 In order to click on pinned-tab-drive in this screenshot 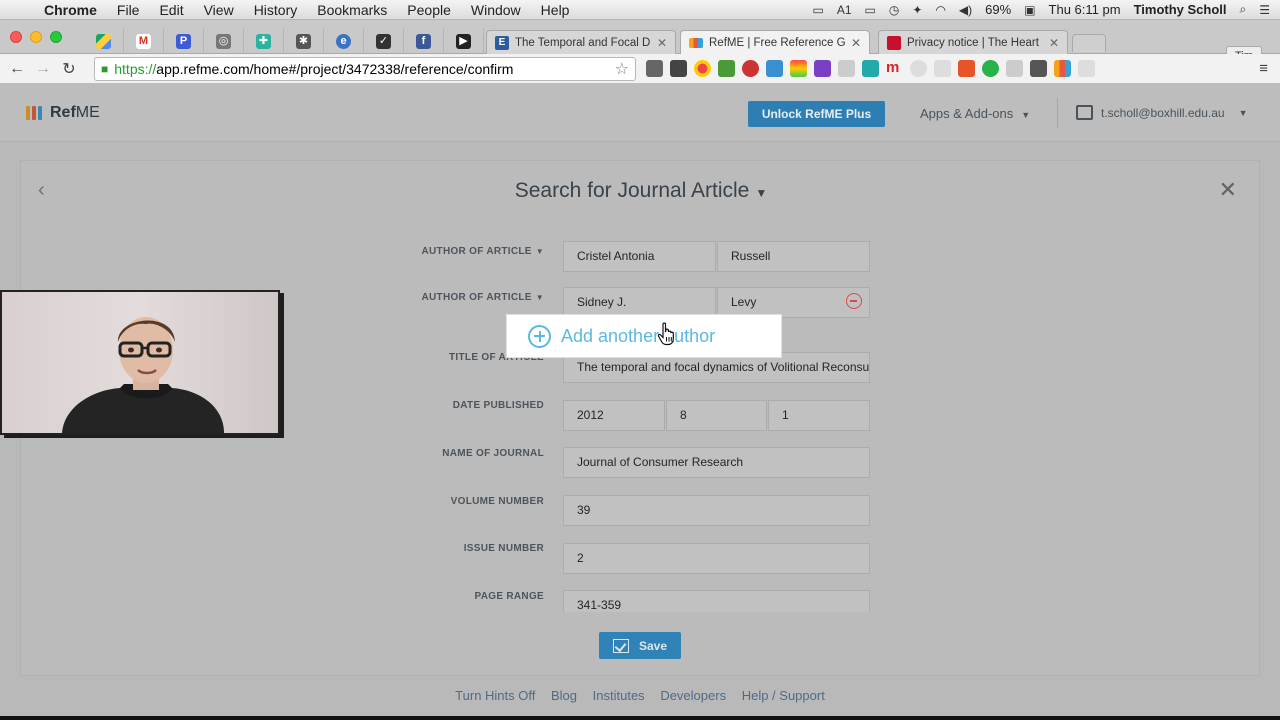, I will do `click(104, 41)`.